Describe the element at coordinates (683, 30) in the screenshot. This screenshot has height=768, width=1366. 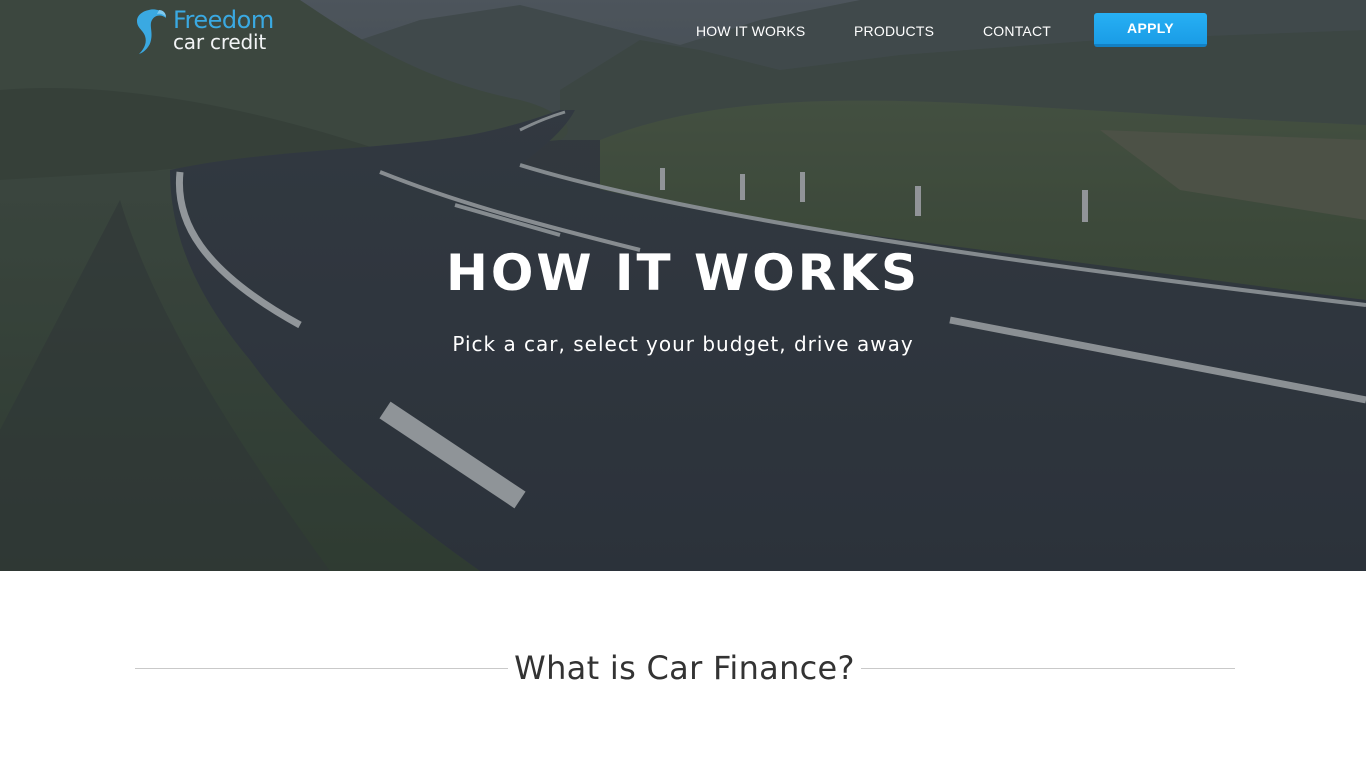
I see `main-nav: HOW IT WORKS PRODUCTS CONTACT APPLY` at that location.